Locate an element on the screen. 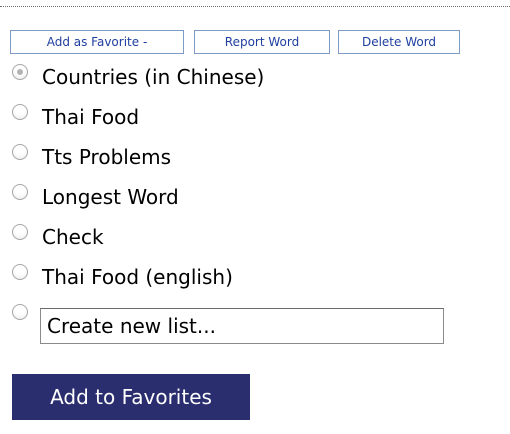  list-option-label: Longest Word is located at coordinates (110, 197).